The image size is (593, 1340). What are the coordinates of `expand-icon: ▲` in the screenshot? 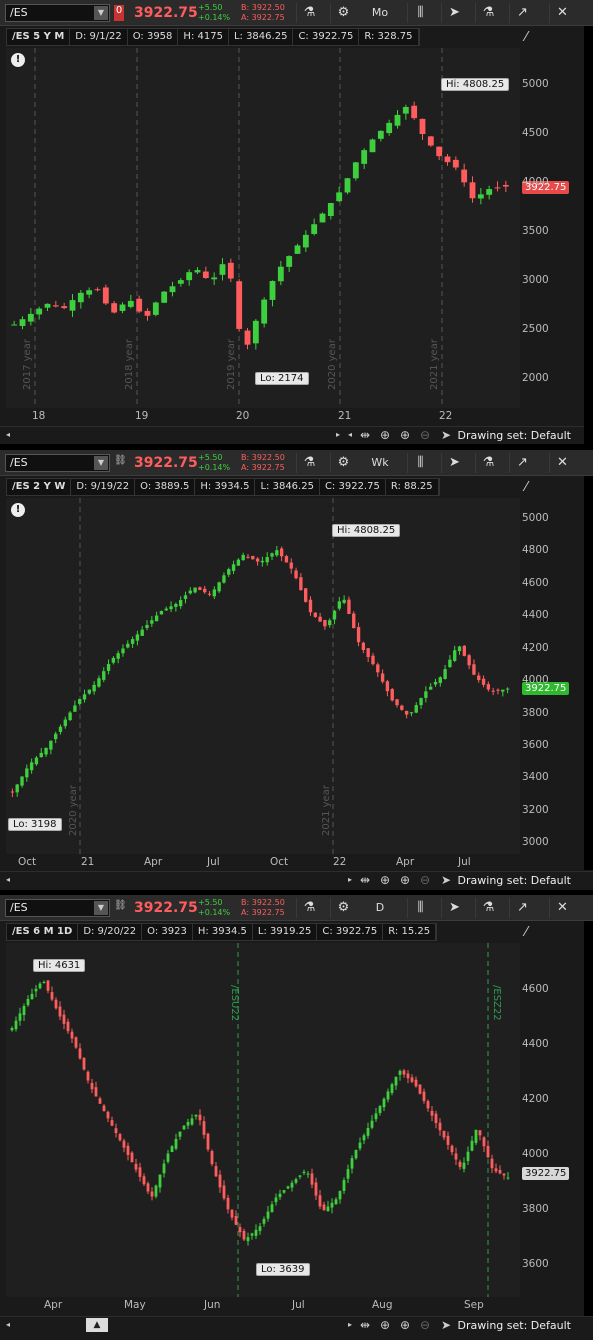 It's located at (97, 1325).